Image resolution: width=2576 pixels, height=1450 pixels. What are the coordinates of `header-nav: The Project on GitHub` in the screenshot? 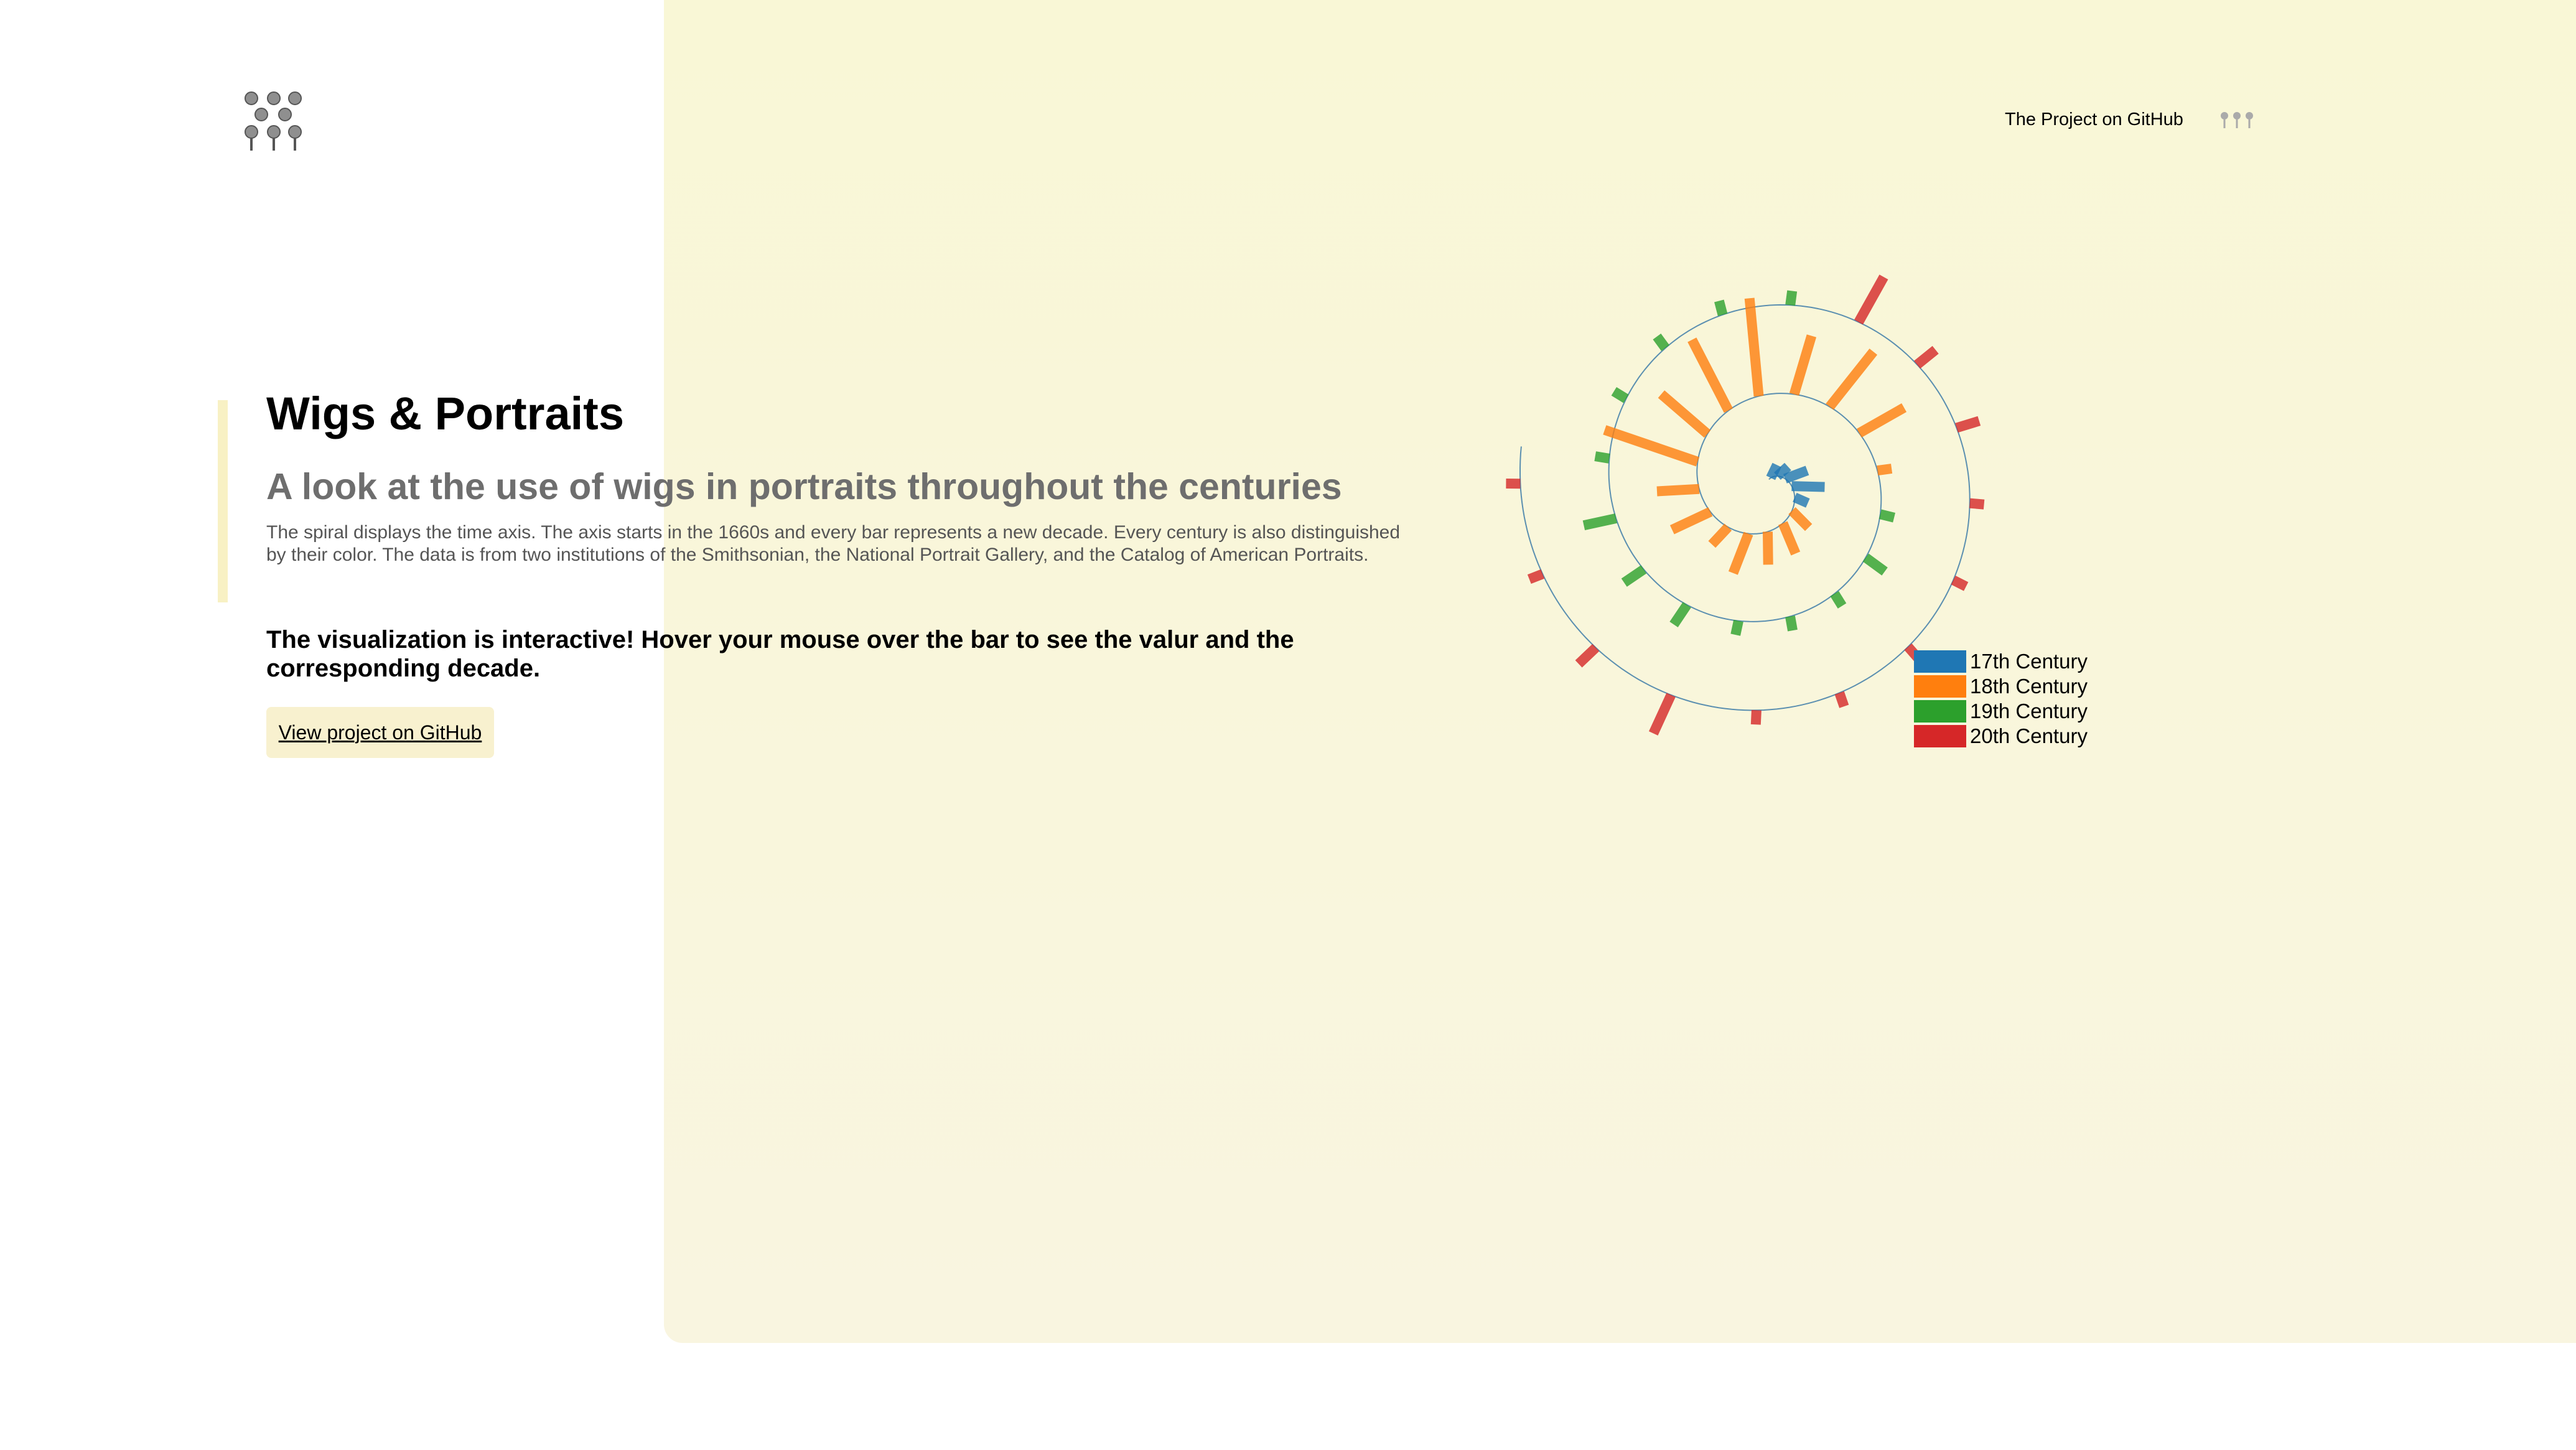 It's located at (2130, 120).